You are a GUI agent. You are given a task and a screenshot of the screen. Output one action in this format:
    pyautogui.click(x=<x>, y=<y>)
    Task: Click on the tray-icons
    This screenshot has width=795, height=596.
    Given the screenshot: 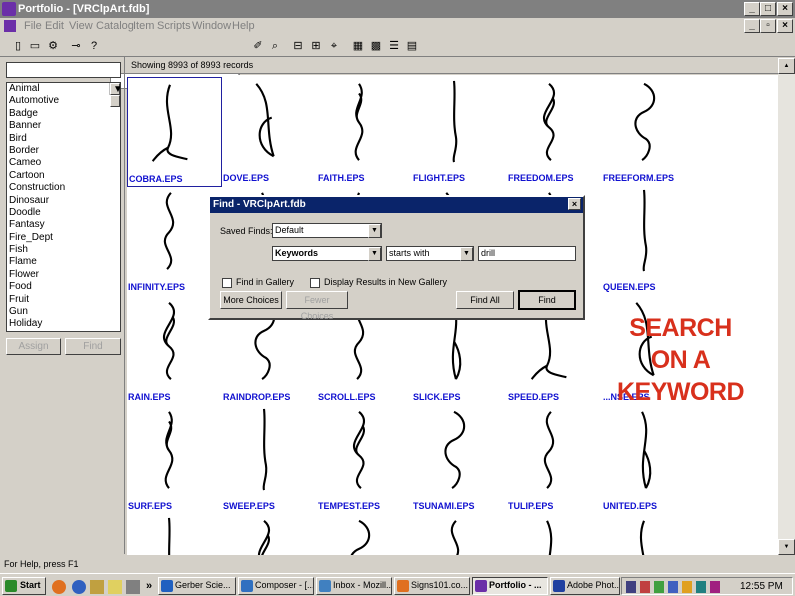 What is the action you would take?
    pyautogui.click(x=676, y=587)
    